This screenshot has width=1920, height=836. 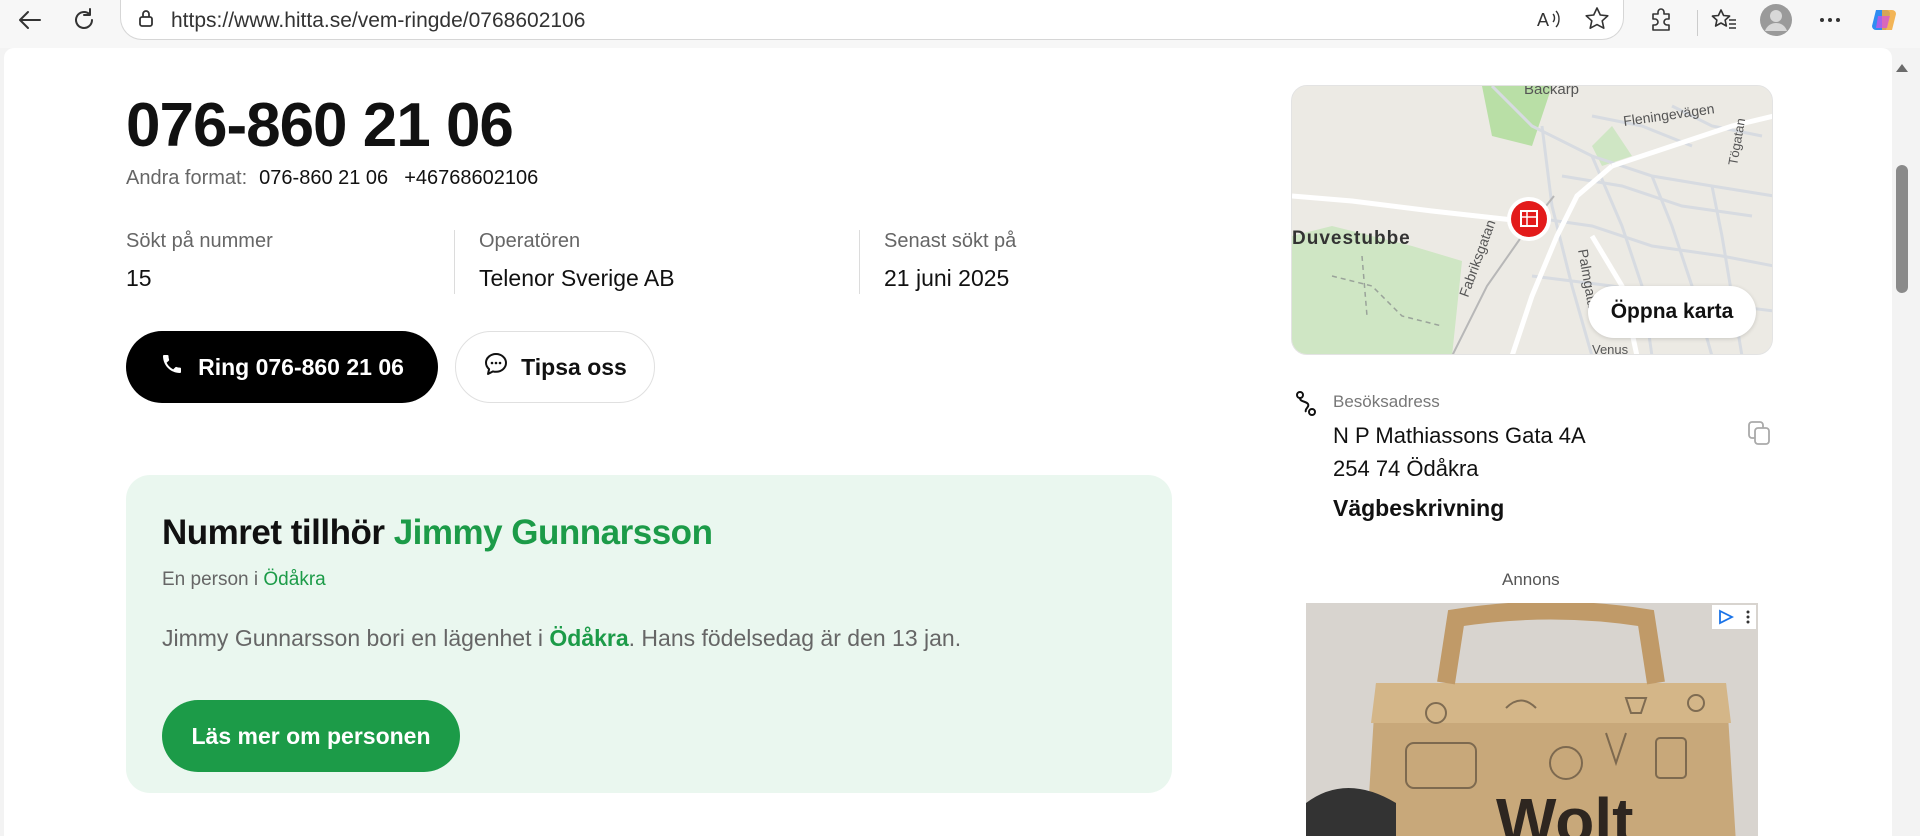 I want to click on open-map-button: Öppna karta, so click(x=1672, y=312).